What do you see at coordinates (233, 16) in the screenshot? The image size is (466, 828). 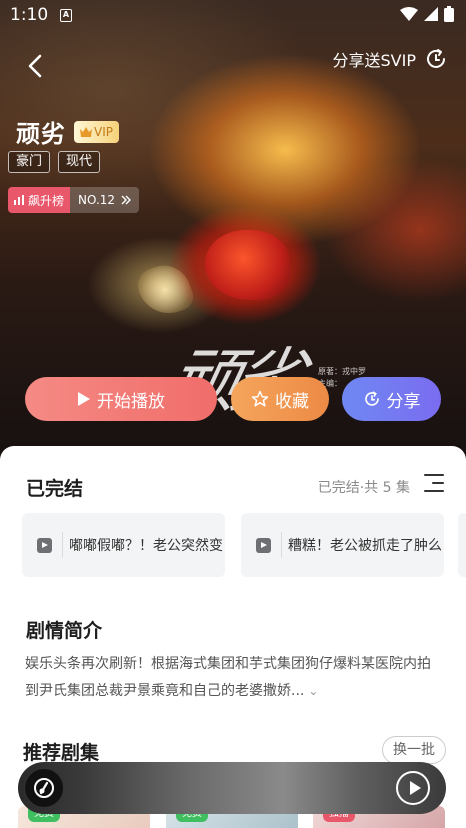 I see `status-bar: 1:10 A` at bounding box center [233, 16].